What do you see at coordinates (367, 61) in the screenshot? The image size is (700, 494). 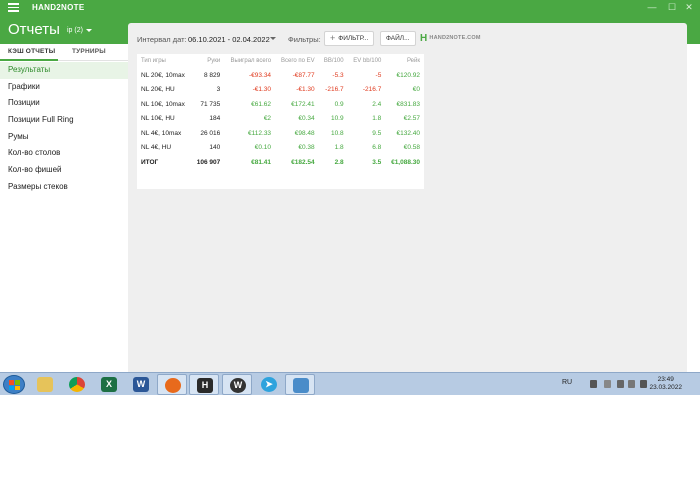 I see `column-header-ev-bb100: EV bb/100` at bounding box center [367, 61].